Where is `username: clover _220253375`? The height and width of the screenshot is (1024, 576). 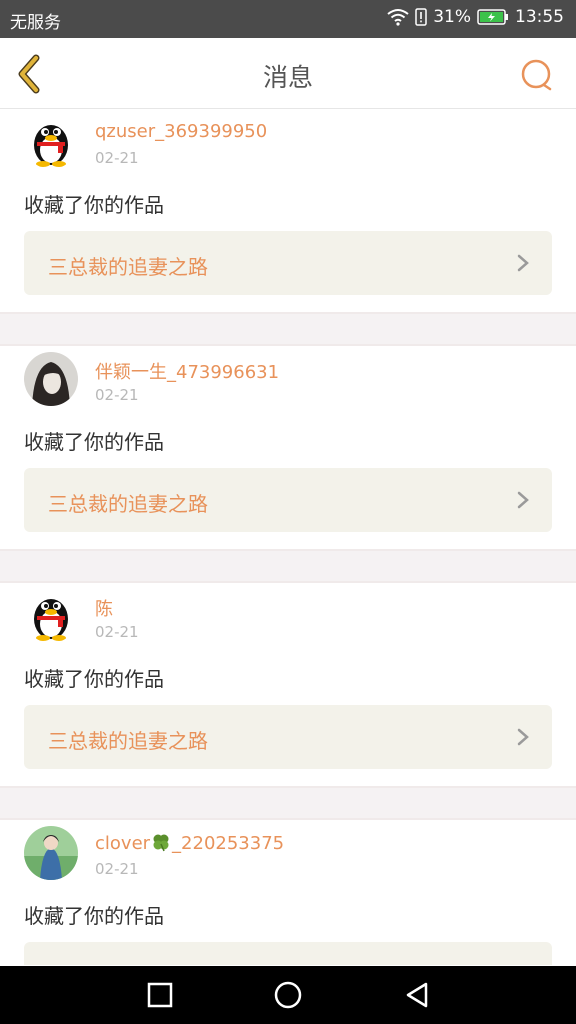
username: clover _220253375 is located at coordinates (189, 843).